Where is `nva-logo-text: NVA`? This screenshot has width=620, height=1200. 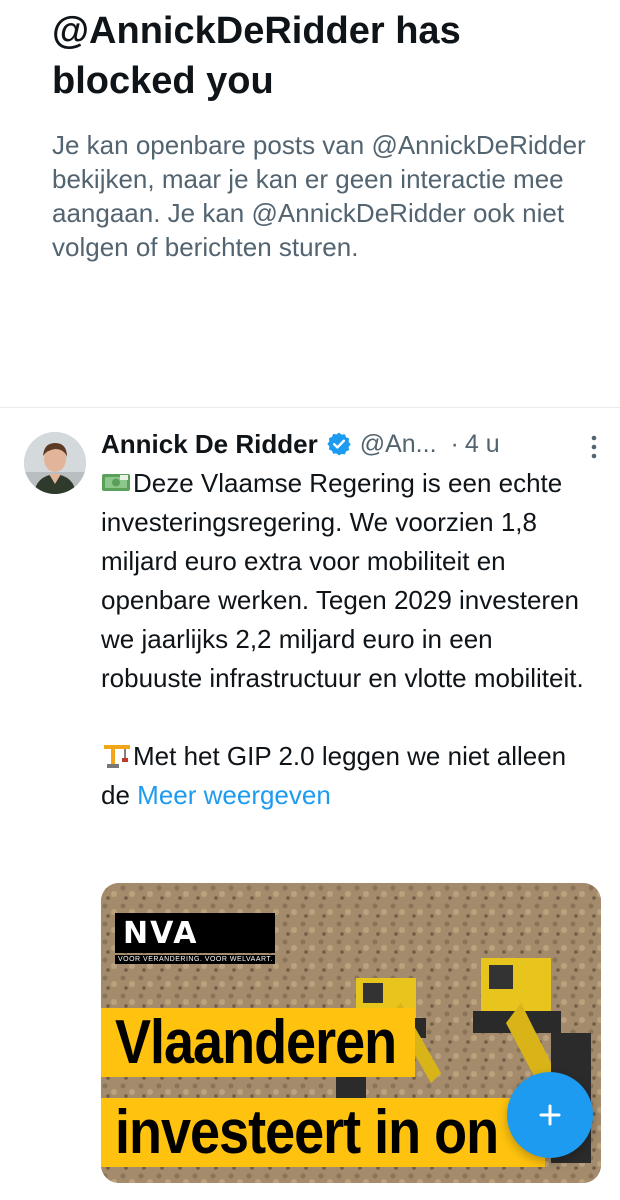
nva-logo-text: NVA is located at coordinates (161, 933).